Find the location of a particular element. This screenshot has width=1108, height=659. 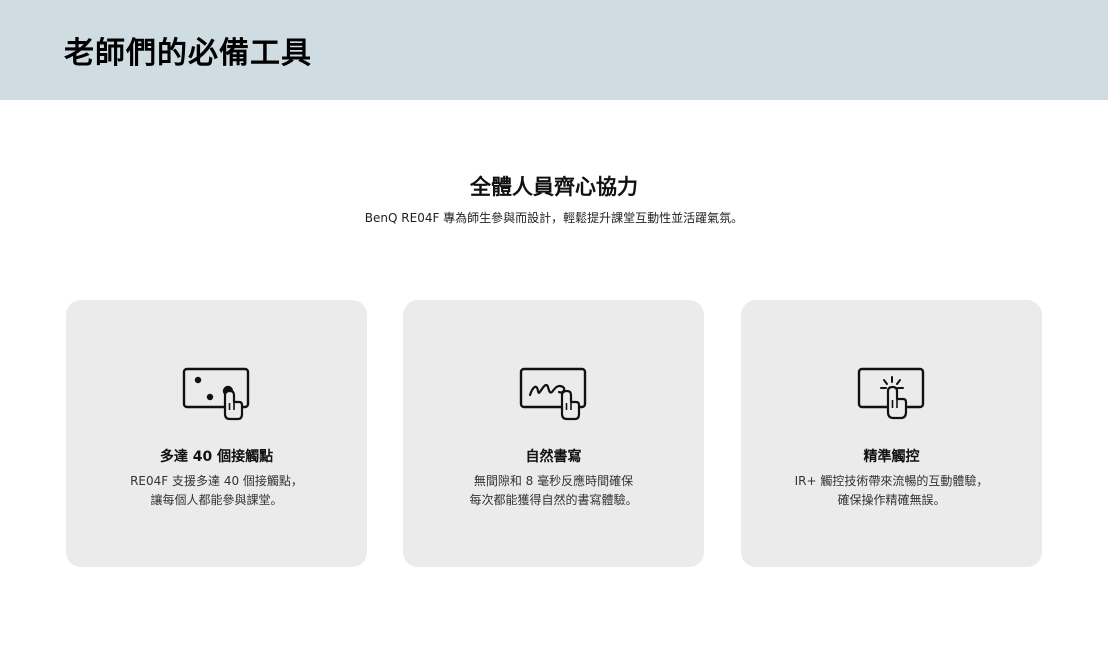

feature-description: RE04F 支援多達 40 個接觸點， 讓每個人都能參與課堂。 is located at coordinates (216, 491).